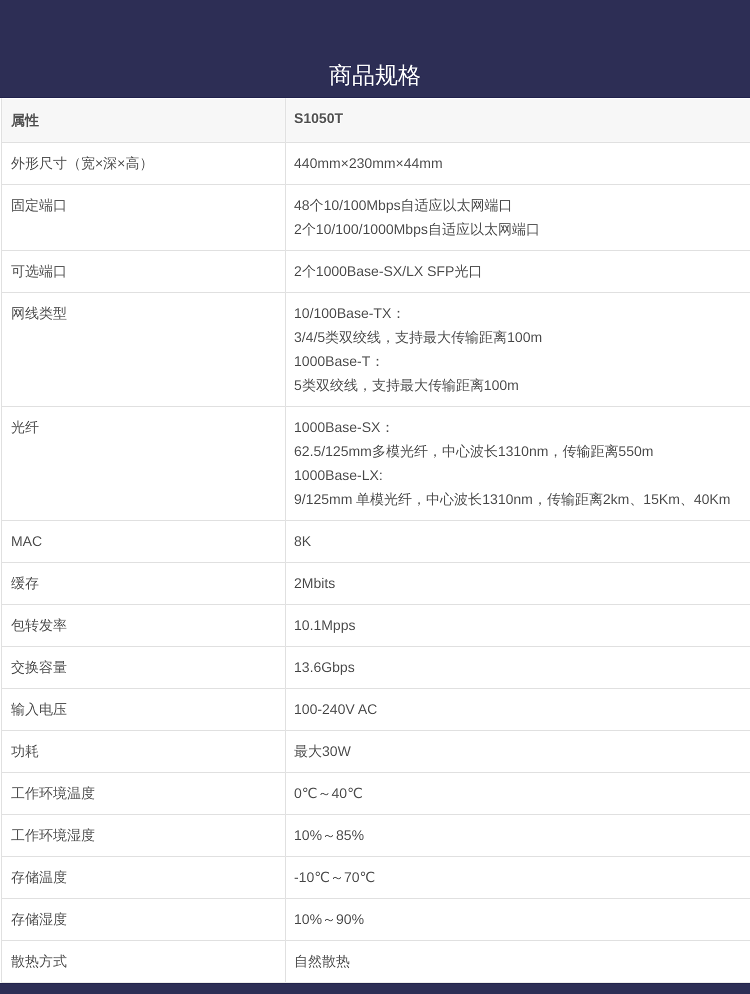 This screenshot has width=750, height=994. What do you see at coordinates (144, 877) in the screenshot?
I see `table-cell: 存储温度` at bounding box center [144, 877].